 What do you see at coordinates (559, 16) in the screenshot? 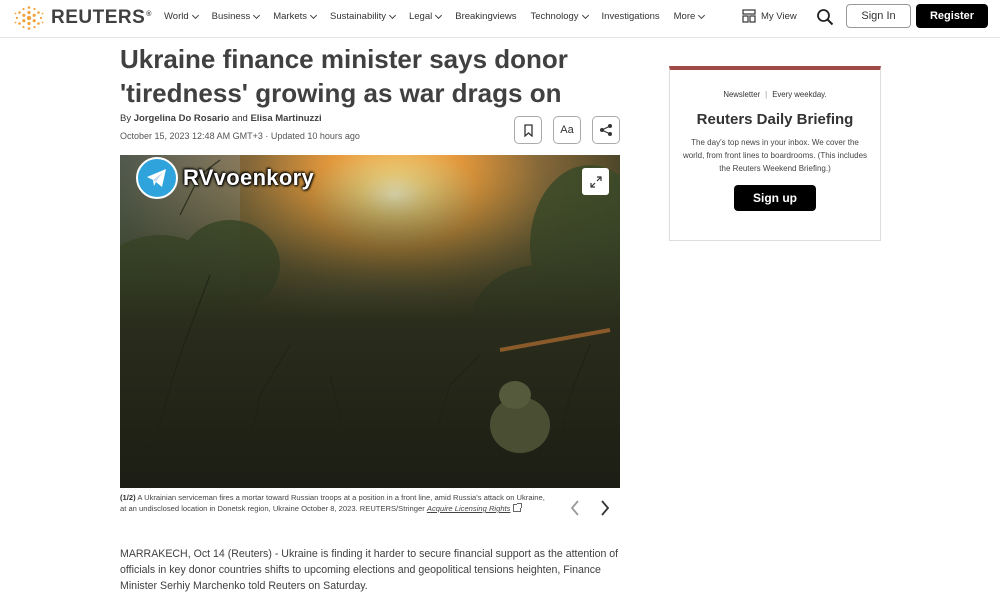
I see `nav-item-technology: Technology` at bounding box center [559, 16].